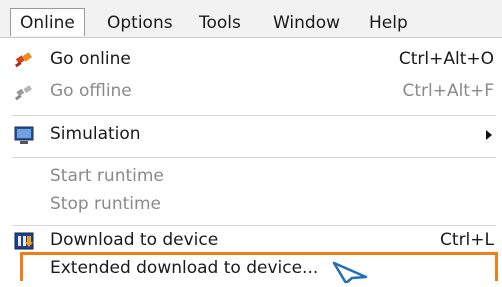 The width and height of the screenshot is (502, 287). Describe the element at coordinates (24, 240) in the screenshot. I see `download-to-device-icon` at that location.